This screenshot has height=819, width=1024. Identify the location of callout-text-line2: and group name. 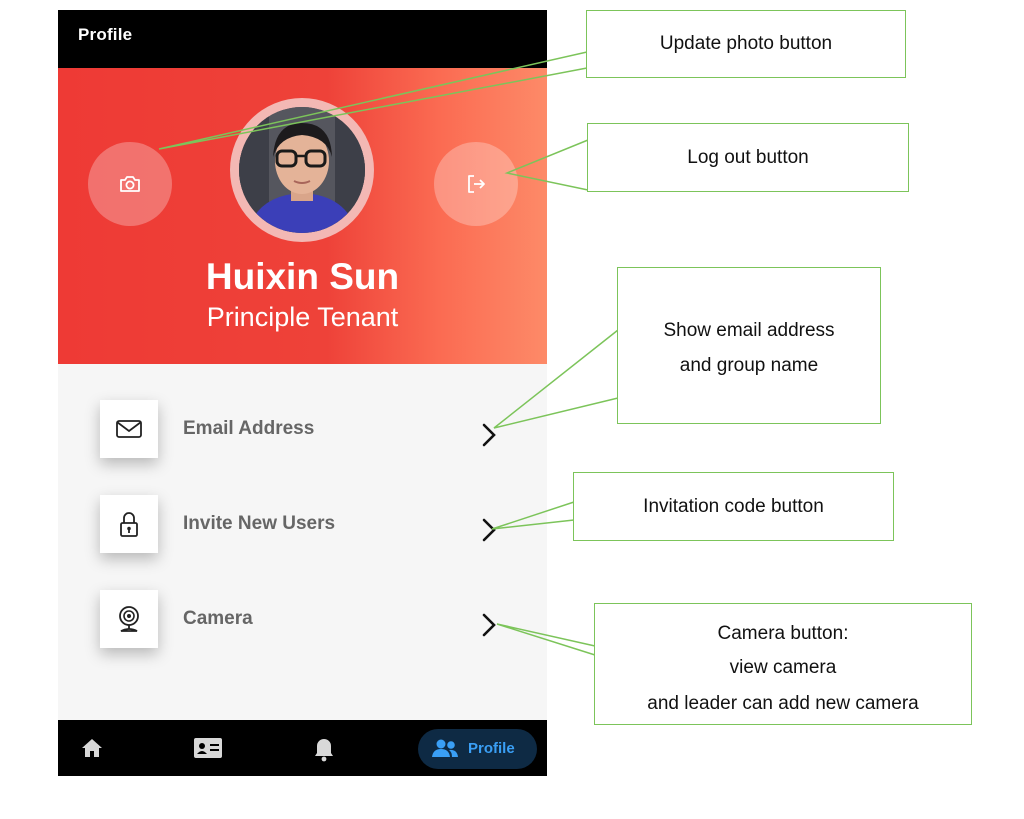
(749, 365).